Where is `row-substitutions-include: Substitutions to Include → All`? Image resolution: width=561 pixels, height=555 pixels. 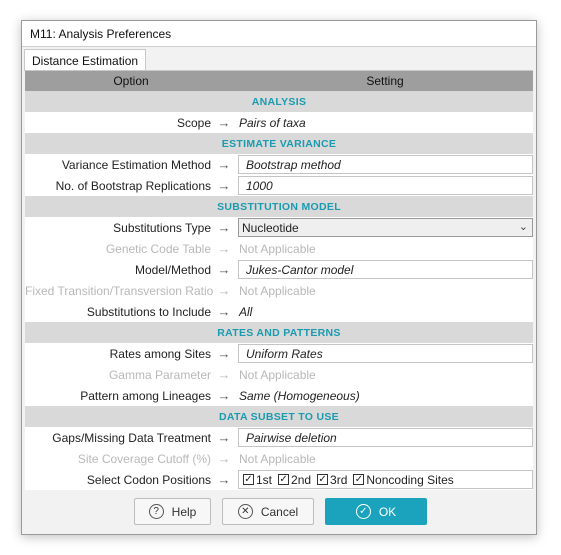
row-substitutions-include: Substitutions to Include → All is located at coordinates (279, 311).